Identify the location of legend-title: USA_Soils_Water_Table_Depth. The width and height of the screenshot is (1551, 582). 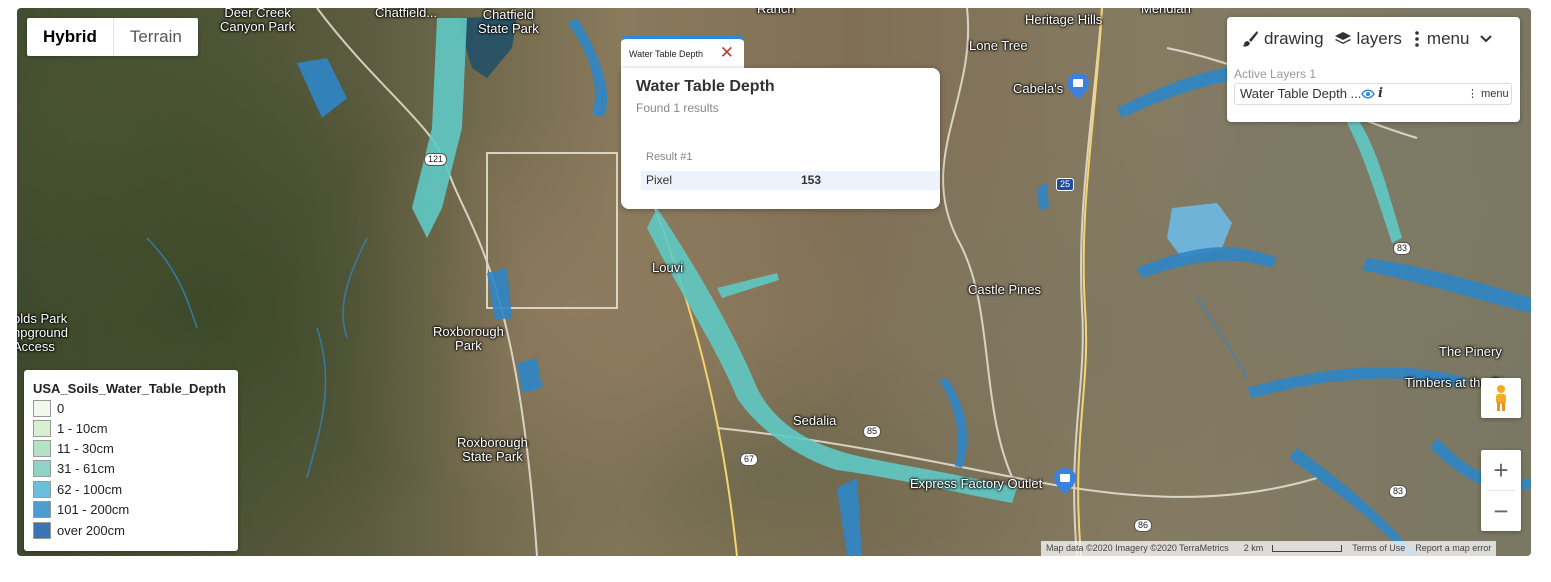
(129, 388).